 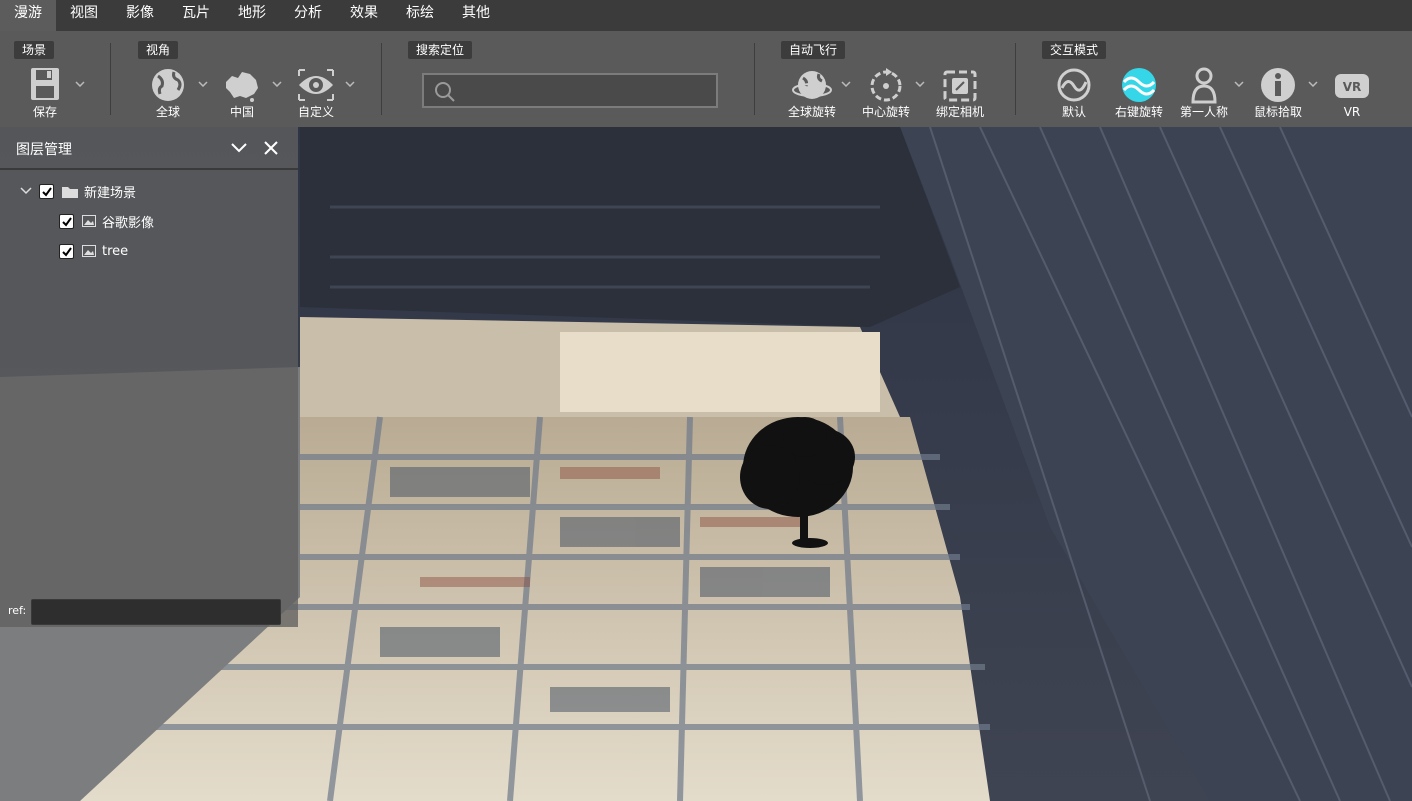 What do you see at coordinates (1204, 85) in the screenshot?
I see `person-icon` at bounding box center [1204, 85].